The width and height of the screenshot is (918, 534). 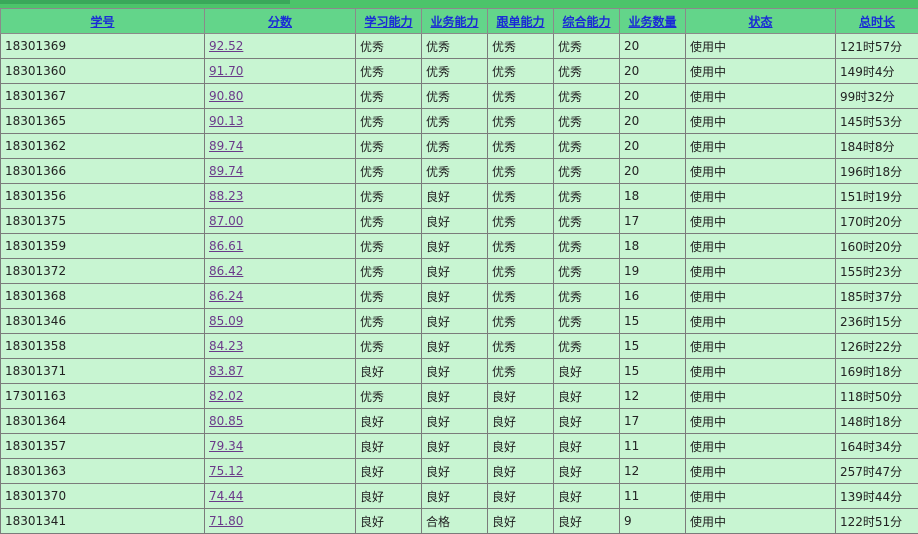 What do you see at coordinates (280, 446) in the screenshot?
I see `cell-score: 79.34` at bounding box center [280, 446].